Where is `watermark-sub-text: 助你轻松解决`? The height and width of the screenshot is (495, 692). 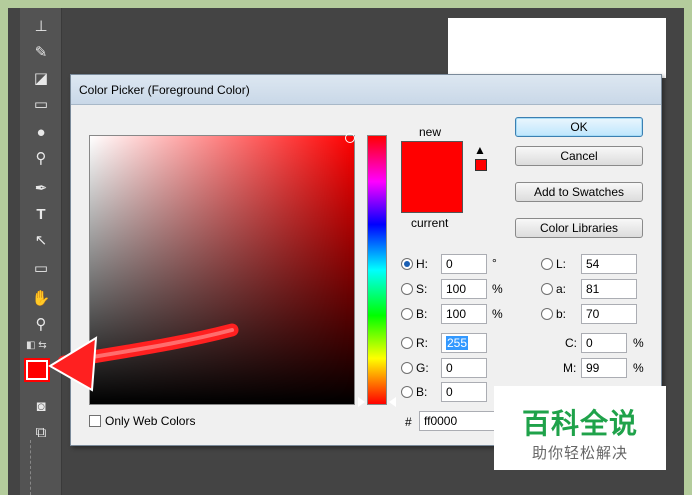
watermark-sub-text: 助你轻松解决 is located at coordinates (579, 453).